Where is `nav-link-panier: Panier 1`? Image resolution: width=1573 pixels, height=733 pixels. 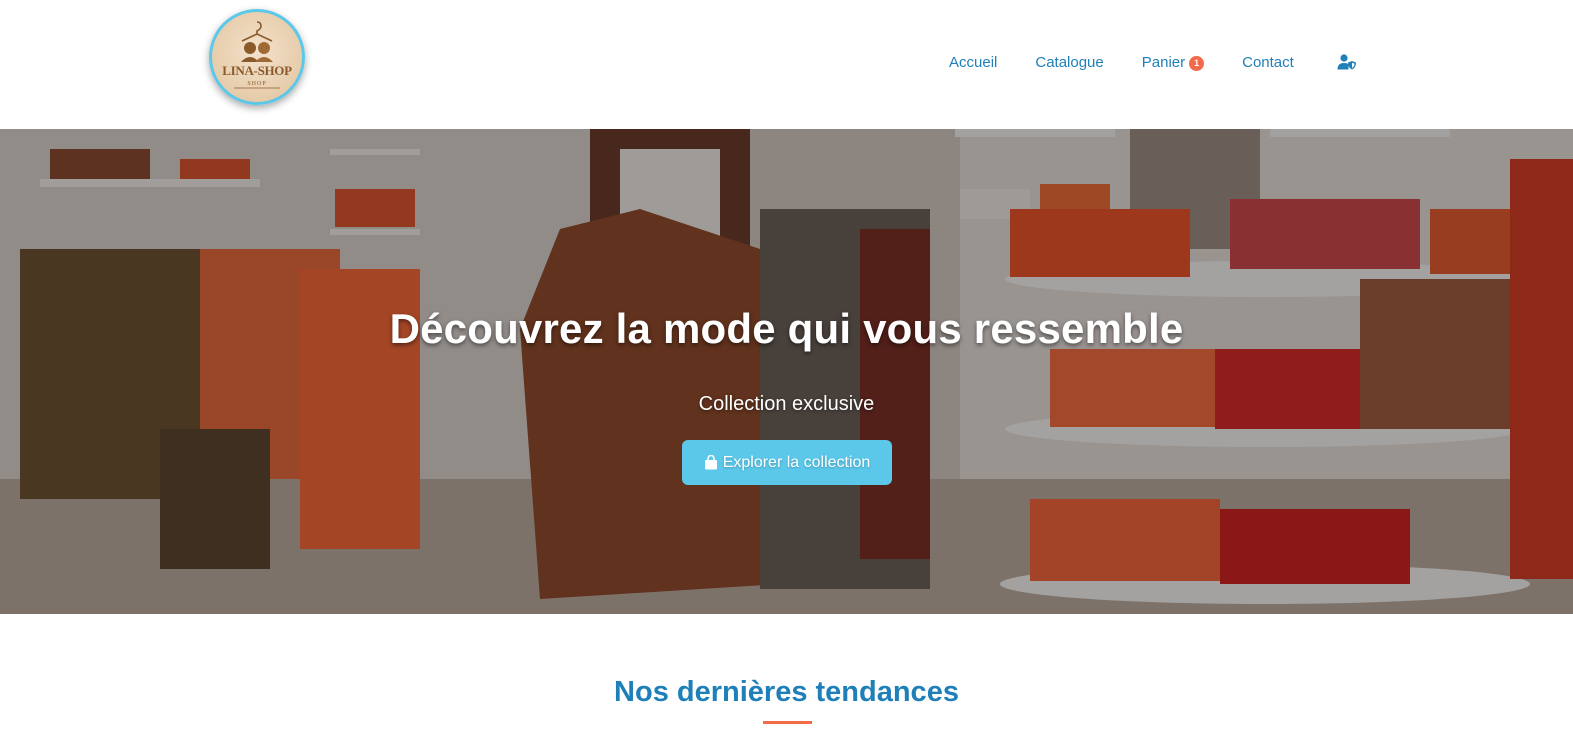
nav-link-panier: Panier 1 is located at coordinates (1173, 62).